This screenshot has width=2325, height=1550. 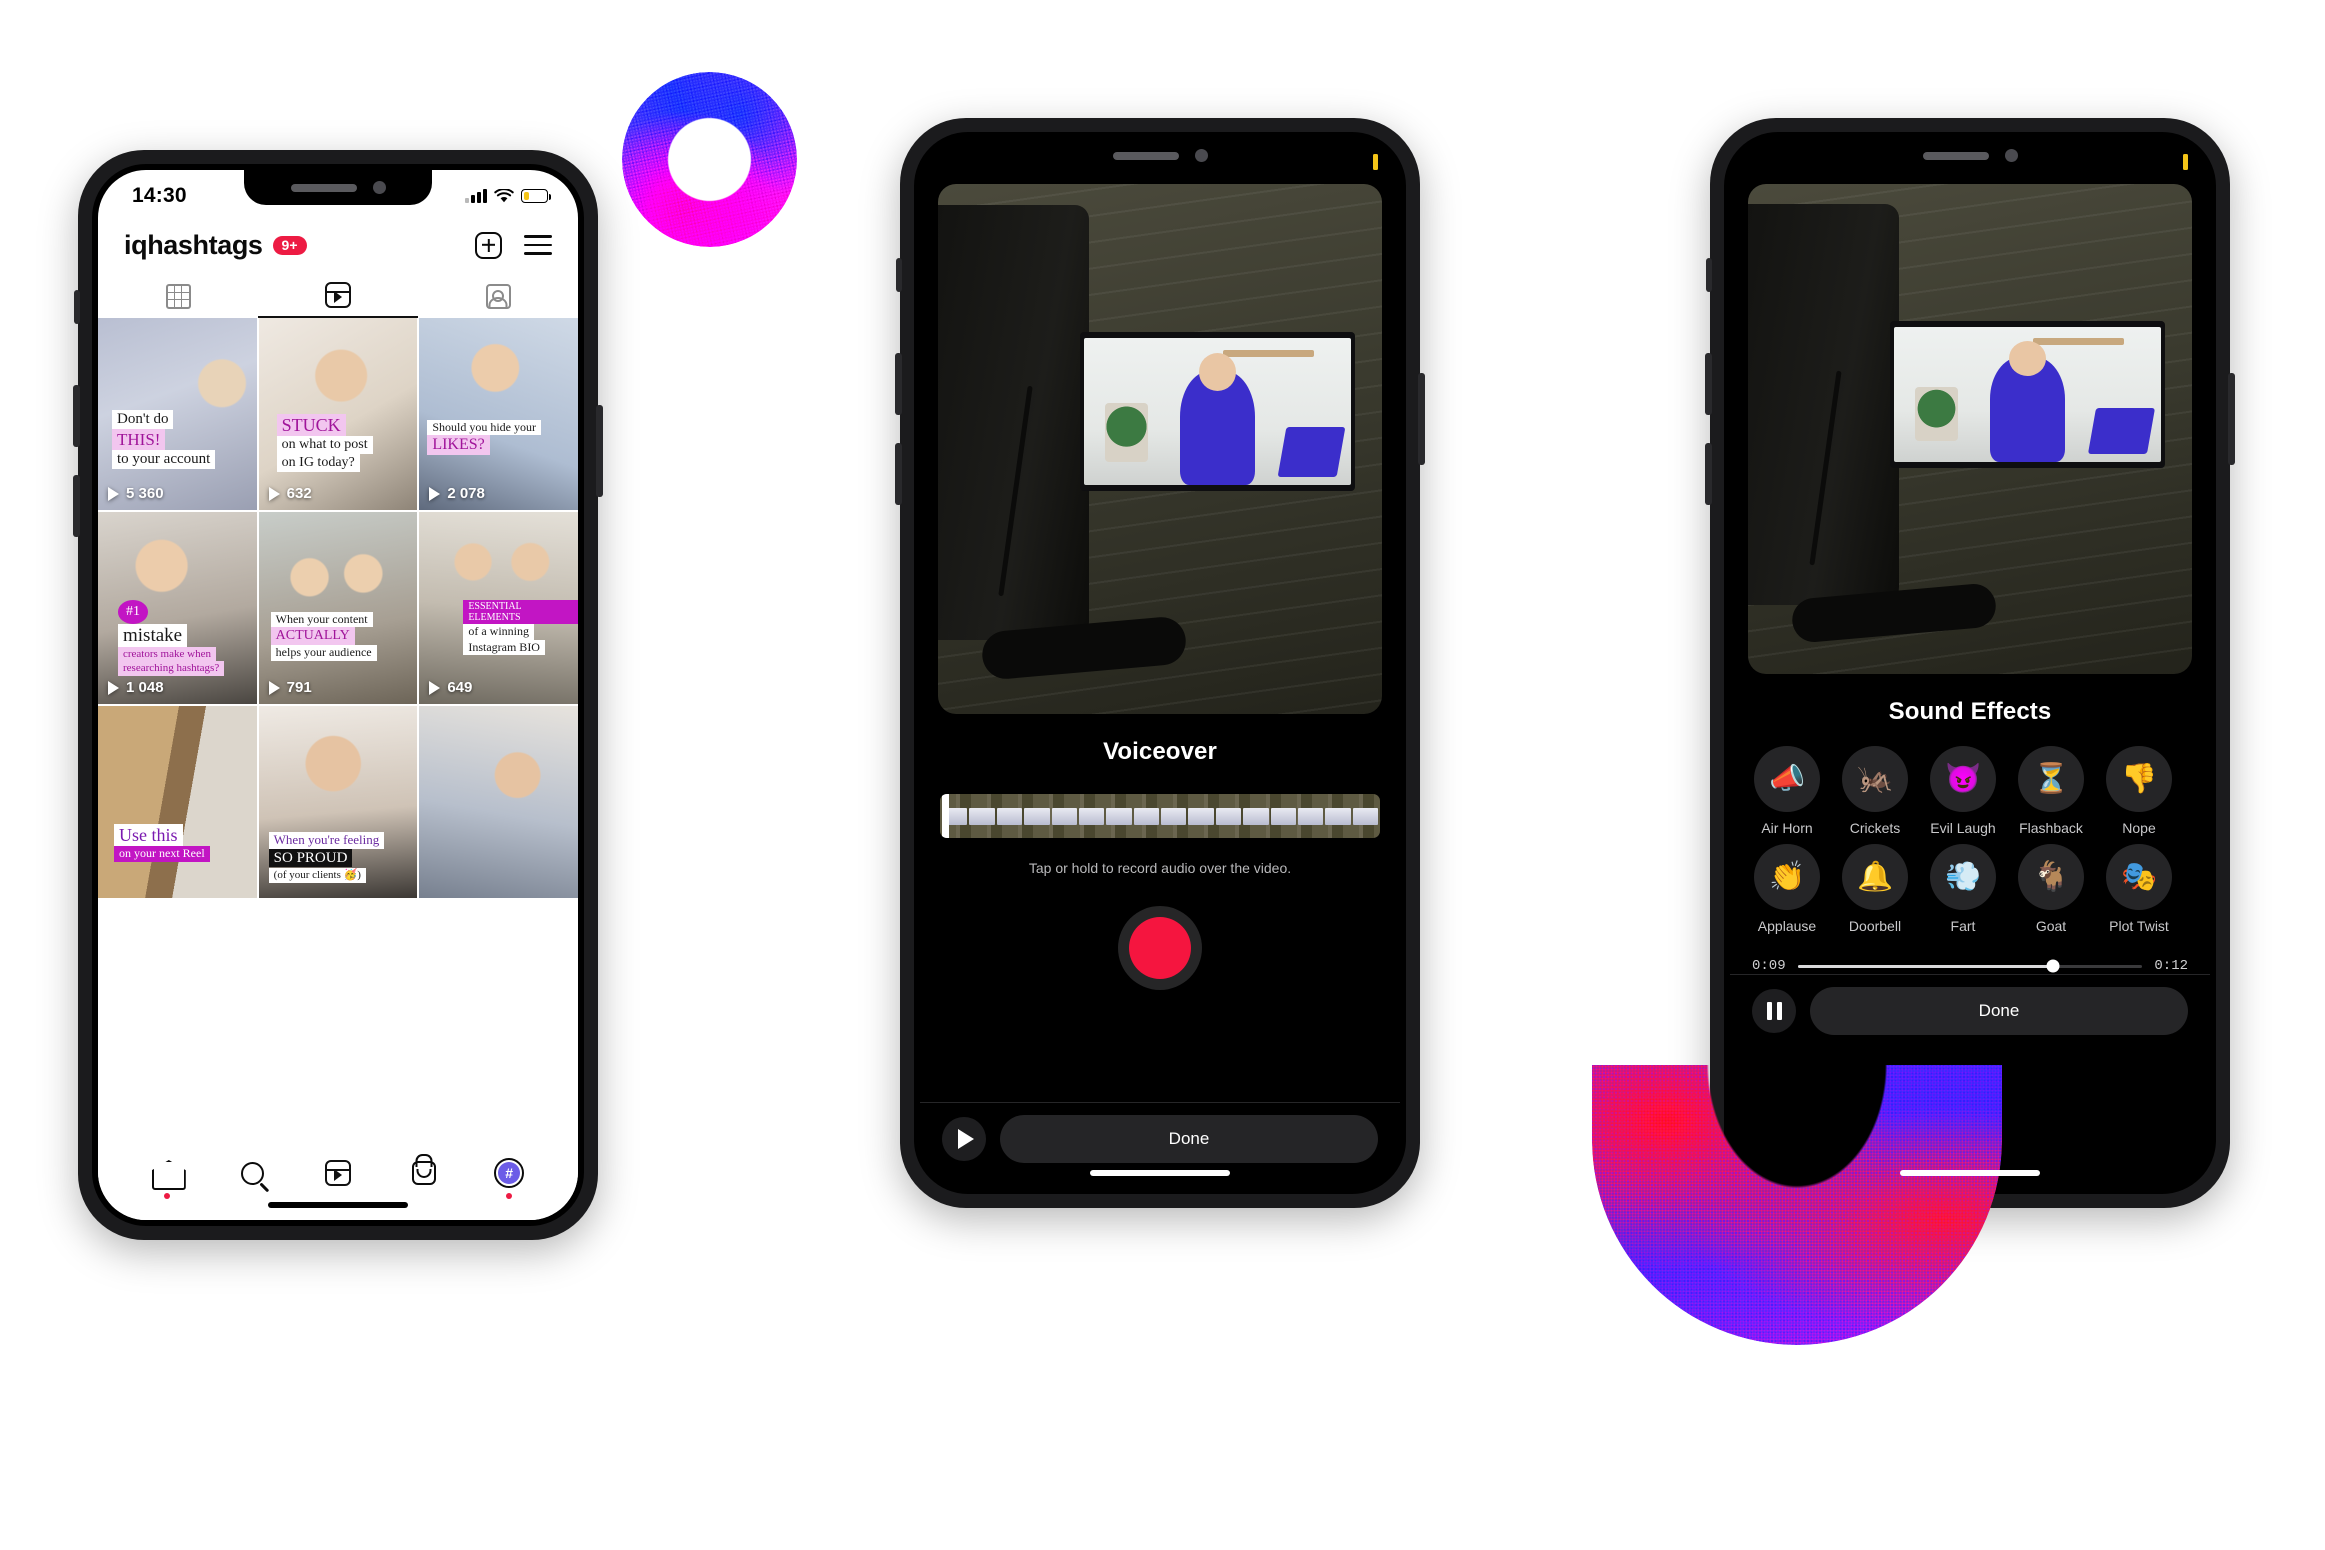 What do you see at coordinates (162, 843) in the screenshot?
I see `cell-caption: Use this on your next Reel` at bounding box center [162, 843].